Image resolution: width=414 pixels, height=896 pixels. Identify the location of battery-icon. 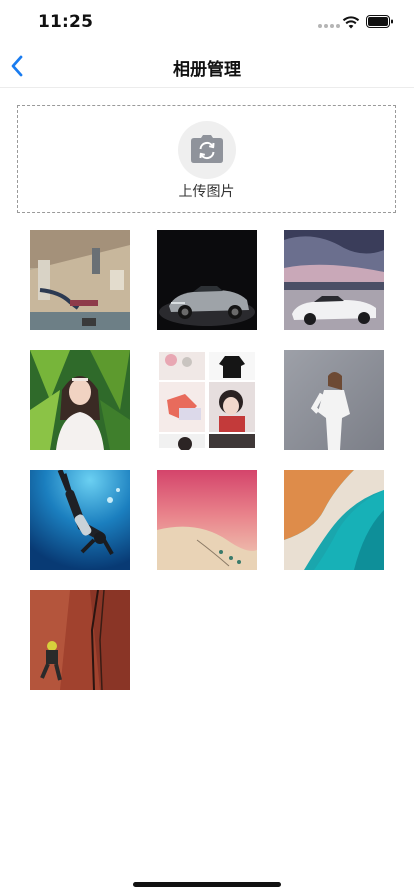
(379, 21).